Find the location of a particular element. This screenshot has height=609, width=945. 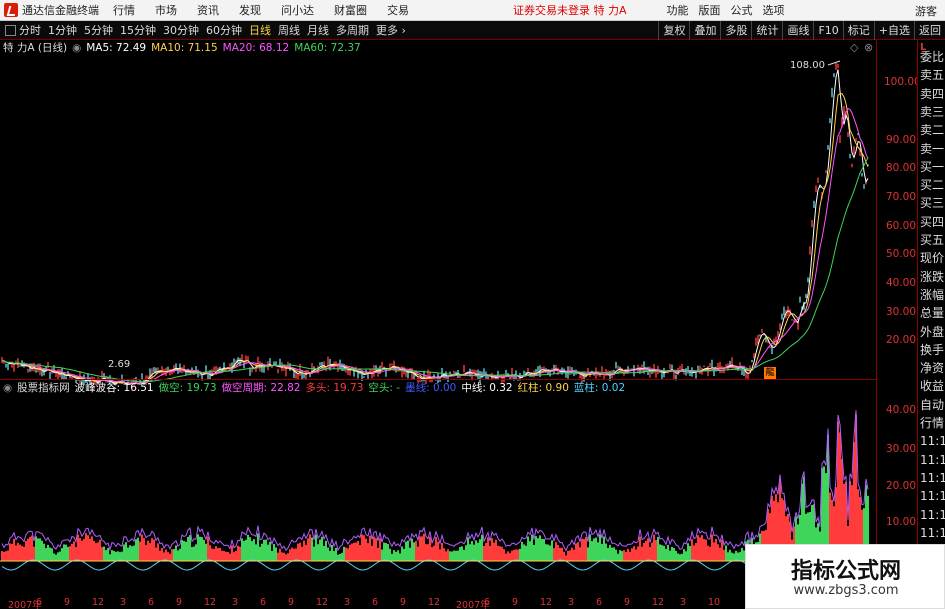

indicator-settings-icon: ◉ is located at coordinates (7, 388).